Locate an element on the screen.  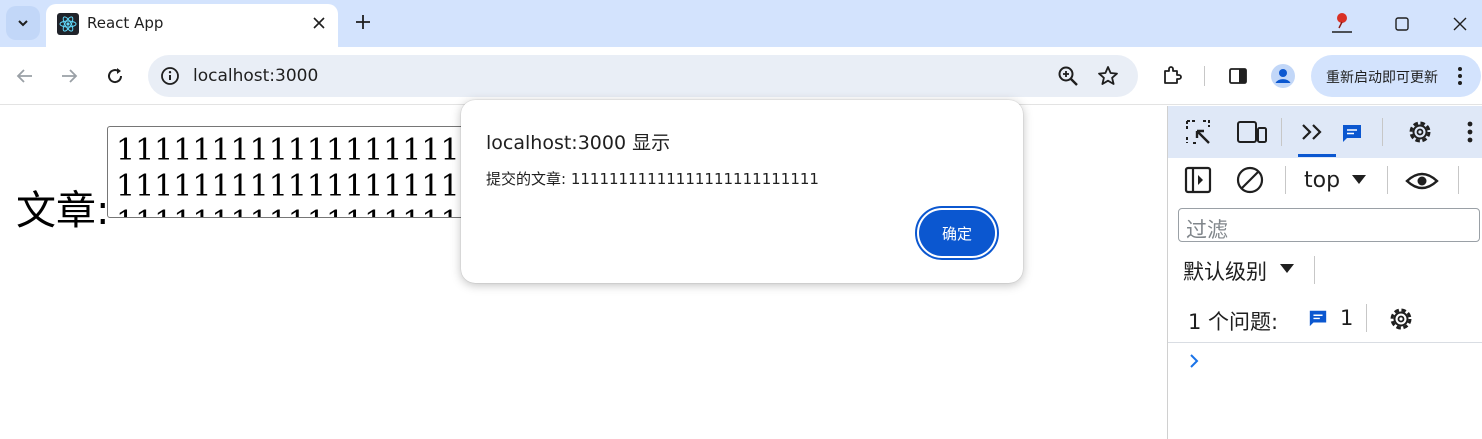
browser-toolbar: localhost:3000 重新启动即可更新 is located at coordinates (741, 76).